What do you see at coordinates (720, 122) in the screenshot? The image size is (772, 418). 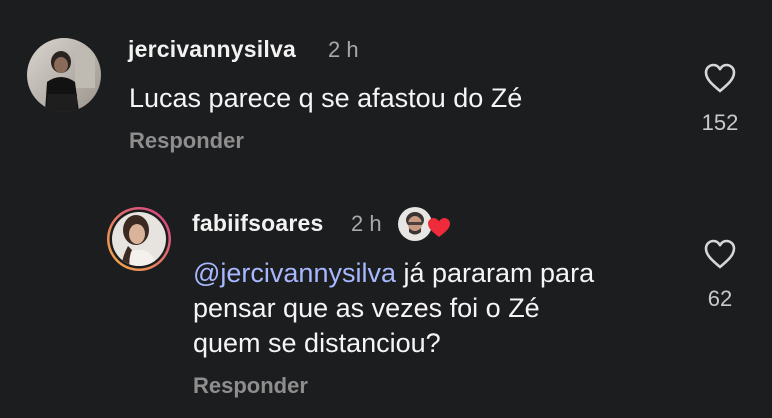 I see `like-count: 152` at bounding box center [720, 122].